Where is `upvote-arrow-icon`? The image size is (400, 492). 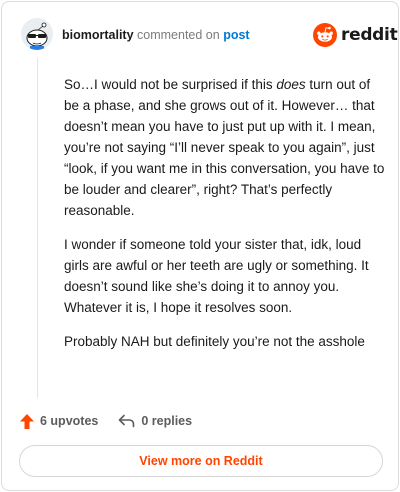 upvote-arrow-icon is located at coordinates (27, 421).